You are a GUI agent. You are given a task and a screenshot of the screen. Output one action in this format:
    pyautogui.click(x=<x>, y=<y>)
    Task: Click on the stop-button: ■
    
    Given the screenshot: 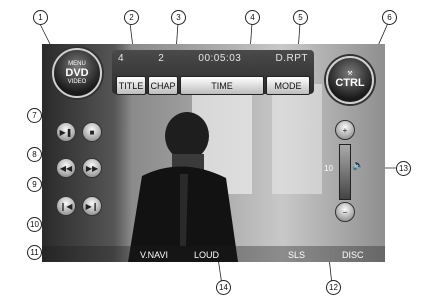 What is the action you would take?
    pyautogui.click(x=92, y=132)
    